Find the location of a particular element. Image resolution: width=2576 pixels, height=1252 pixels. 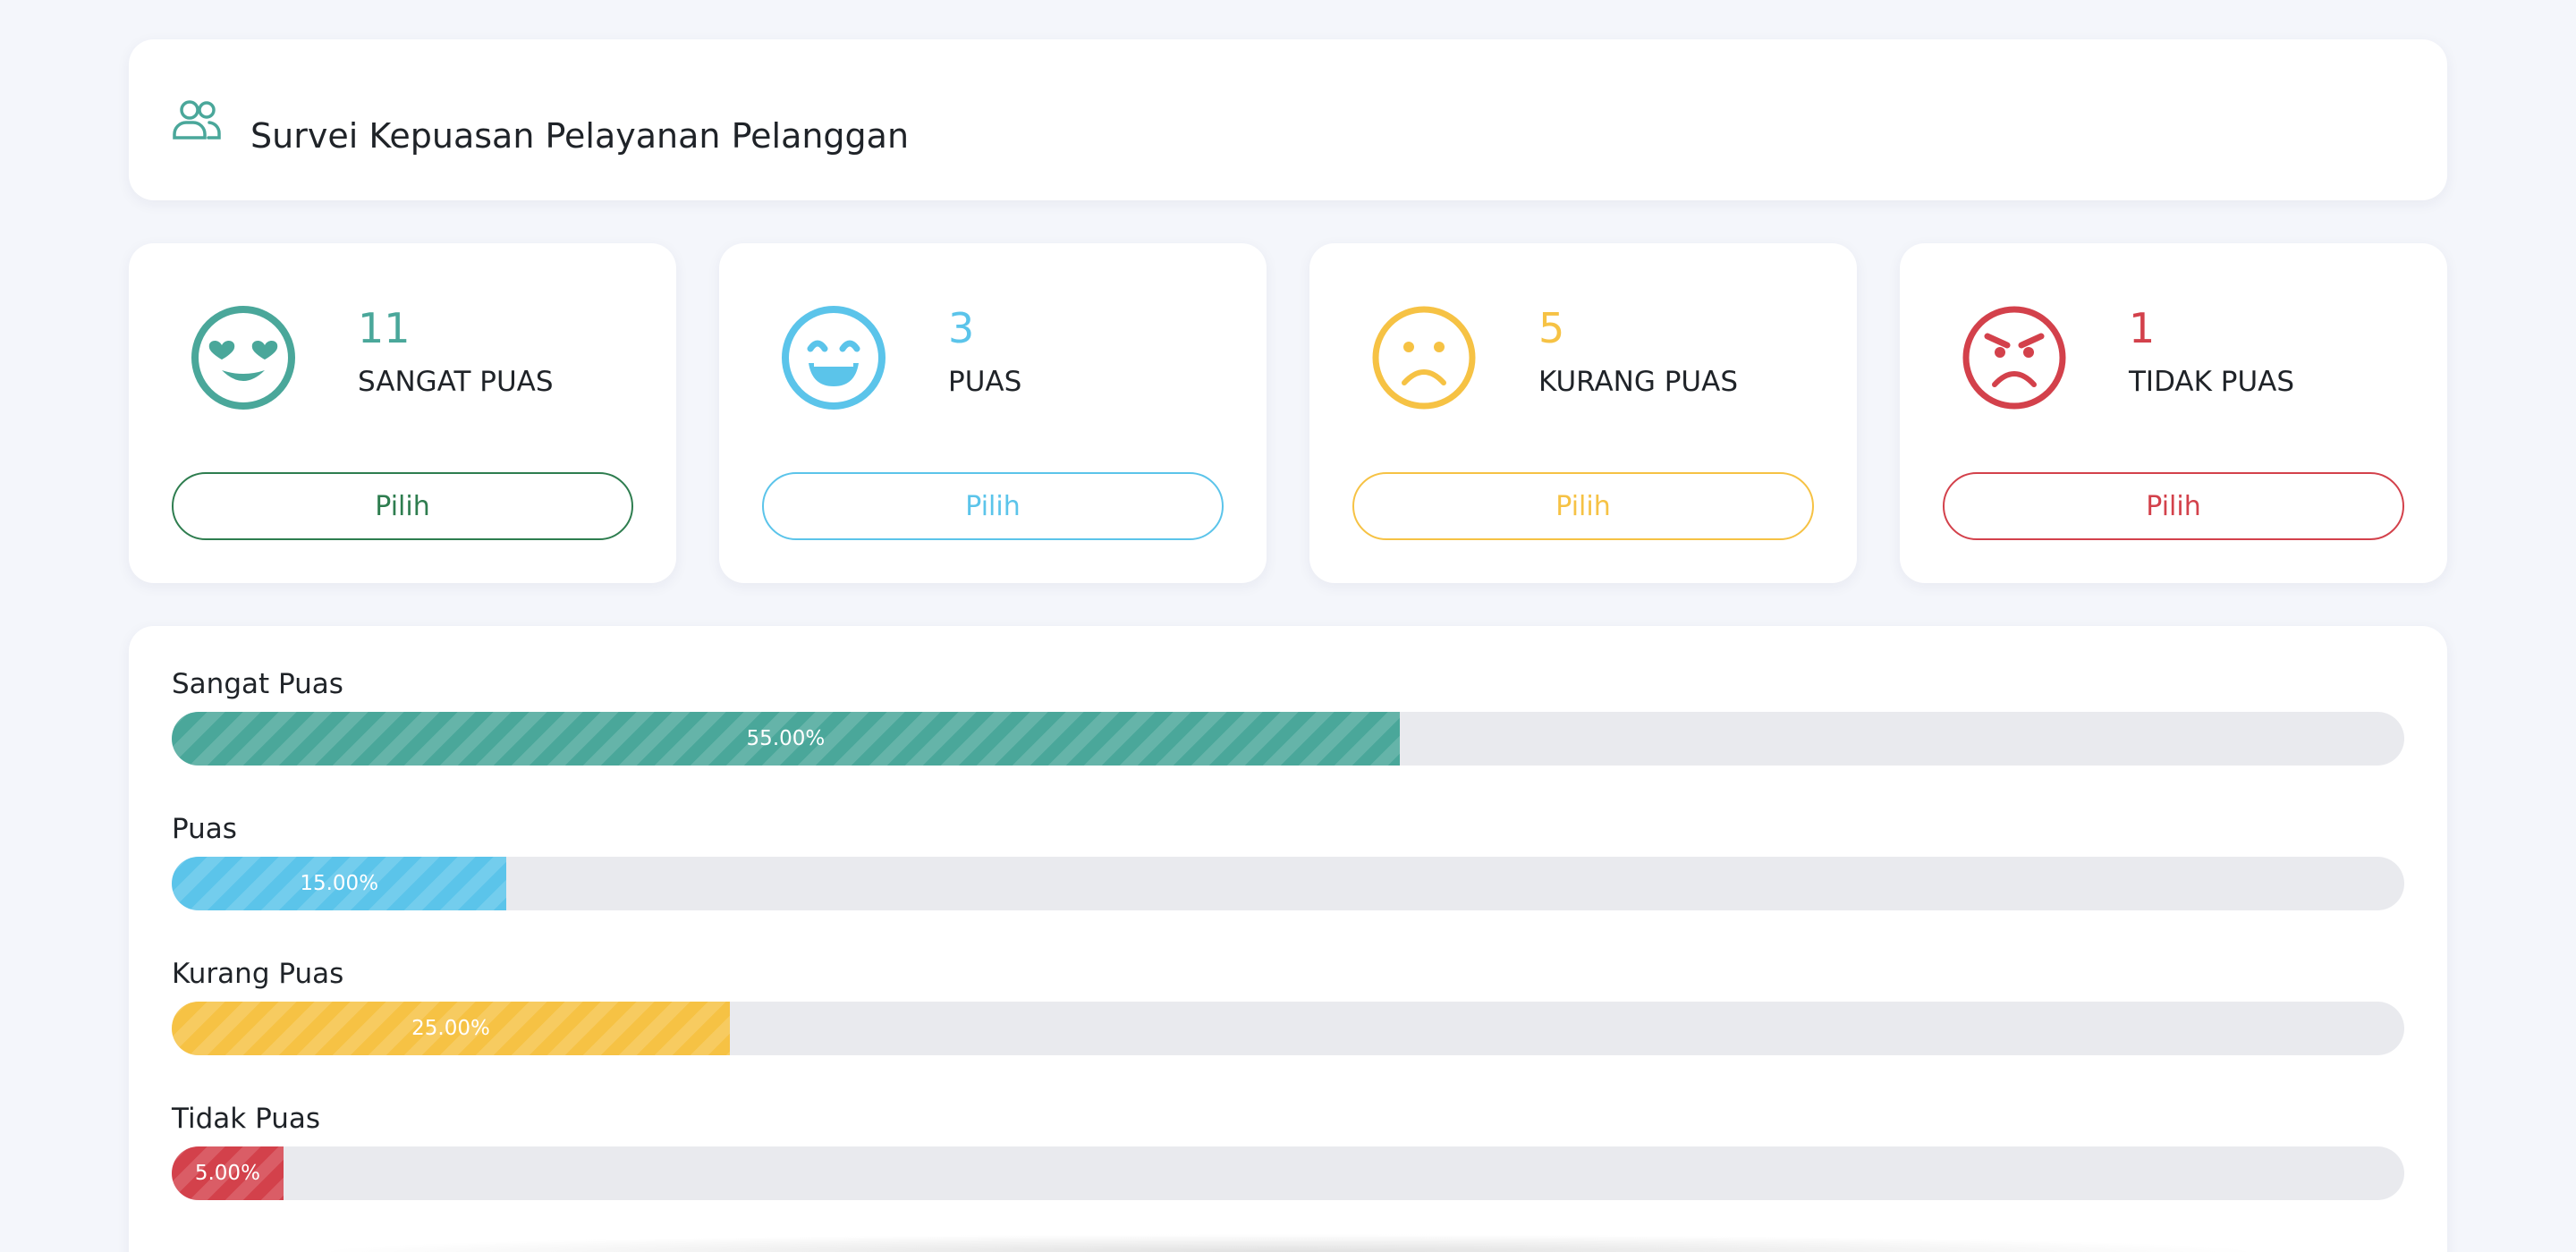

progress-percent: 25.00% is located at coordinates (450, 1028).